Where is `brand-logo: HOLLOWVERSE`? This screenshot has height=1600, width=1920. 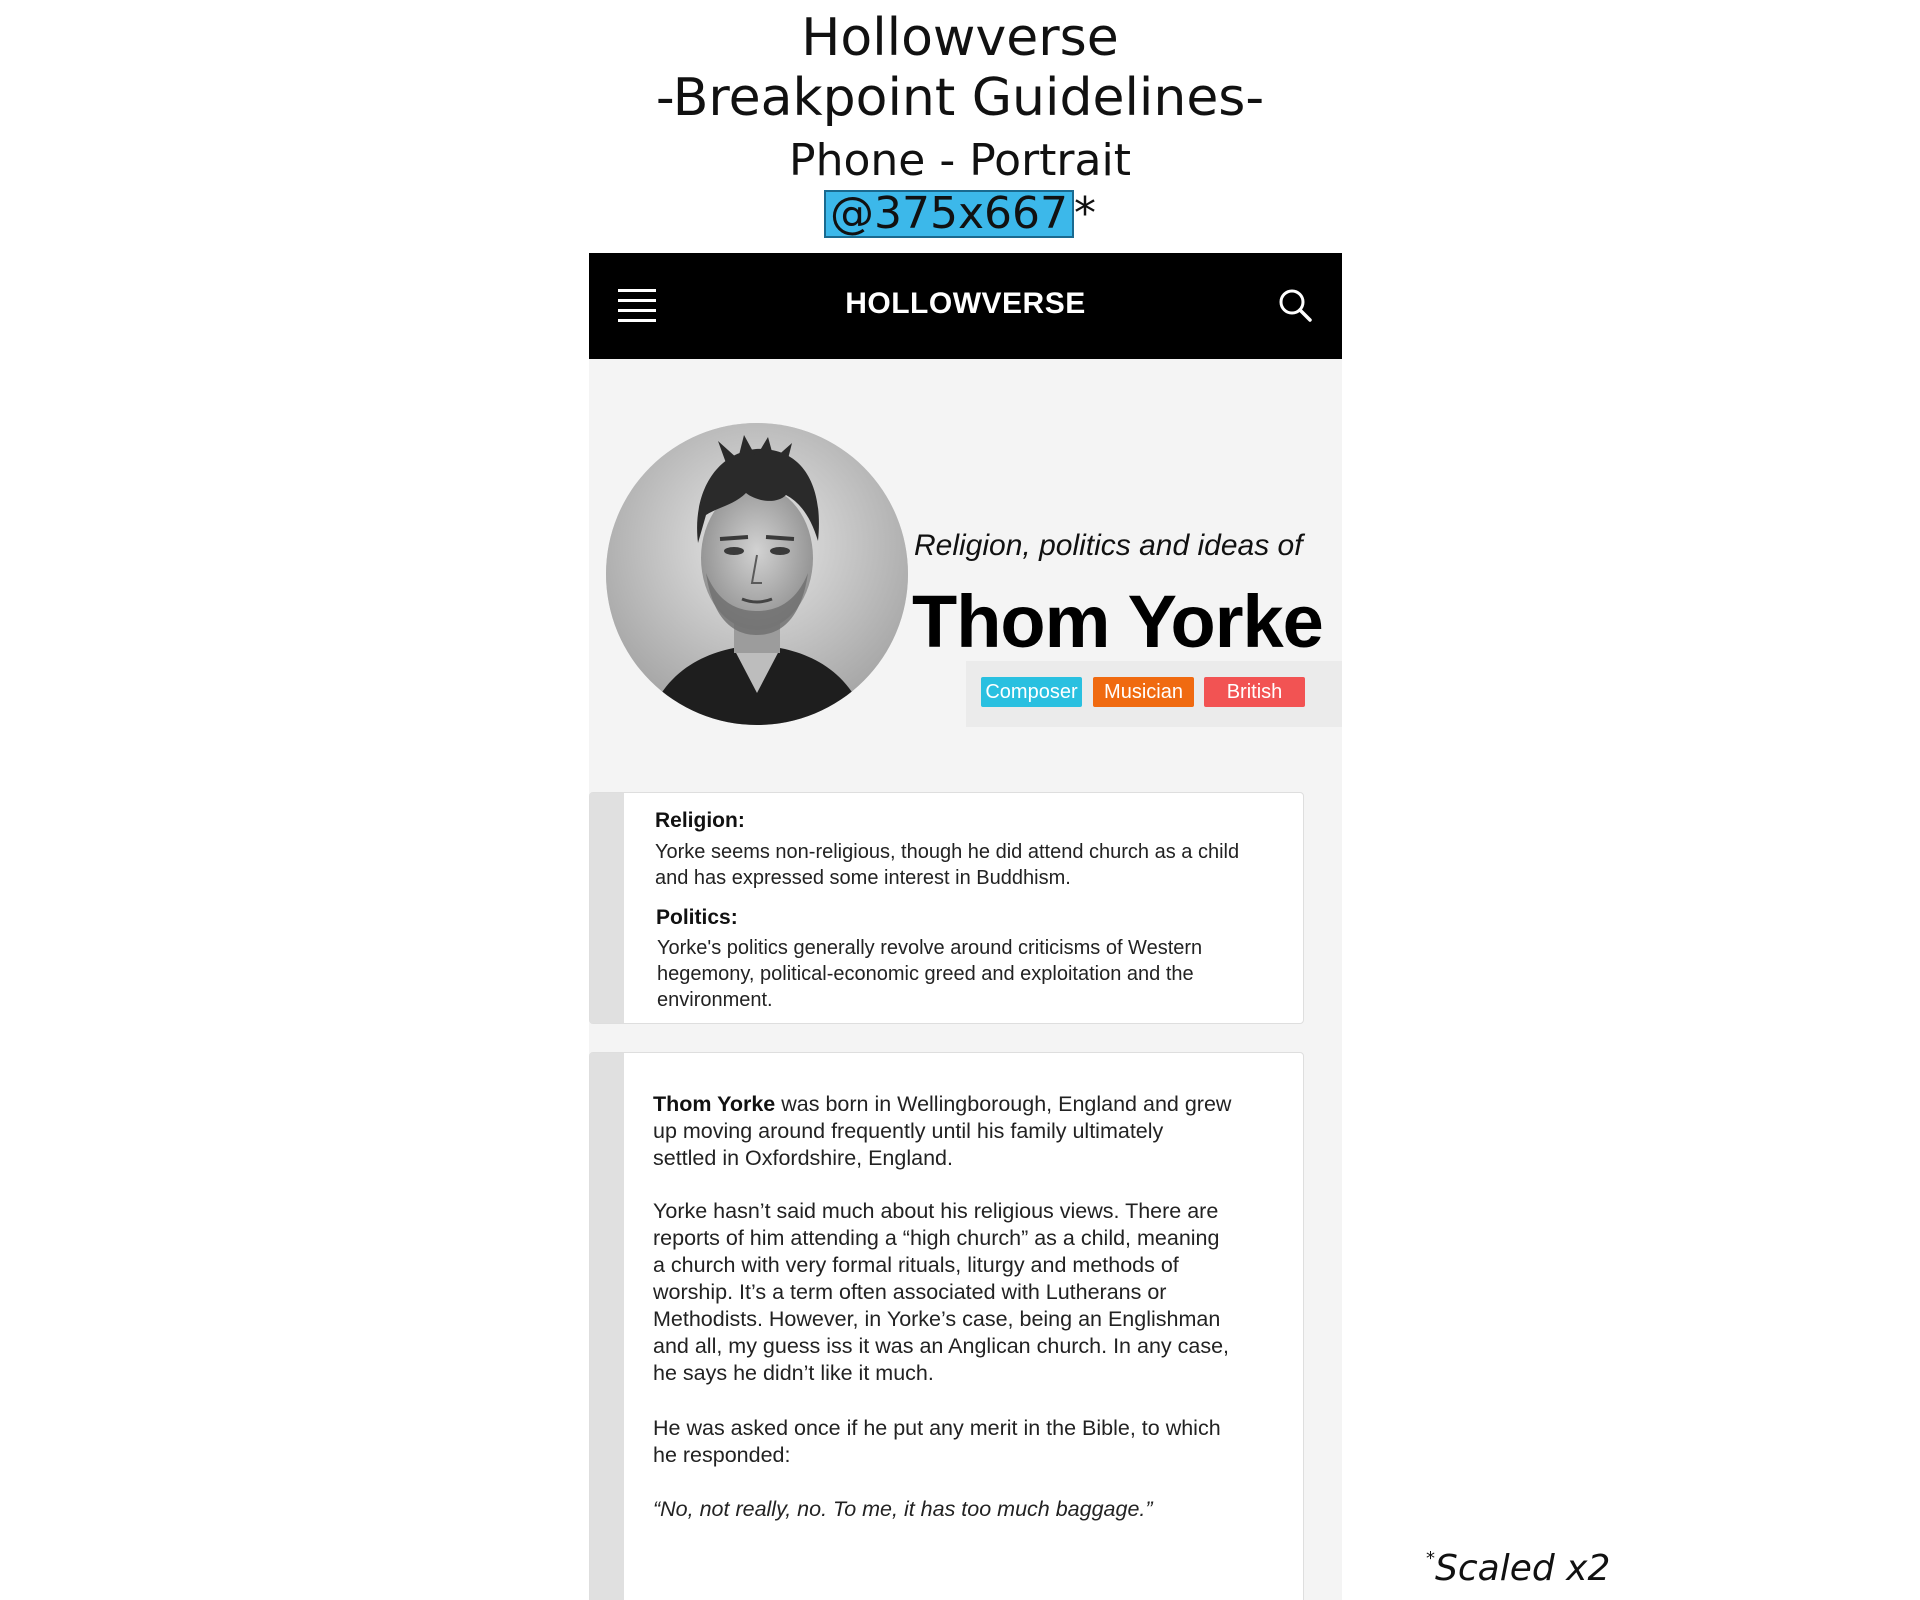 brand-logo: HOLLOWVERSE is located at coordinates (965, 304).